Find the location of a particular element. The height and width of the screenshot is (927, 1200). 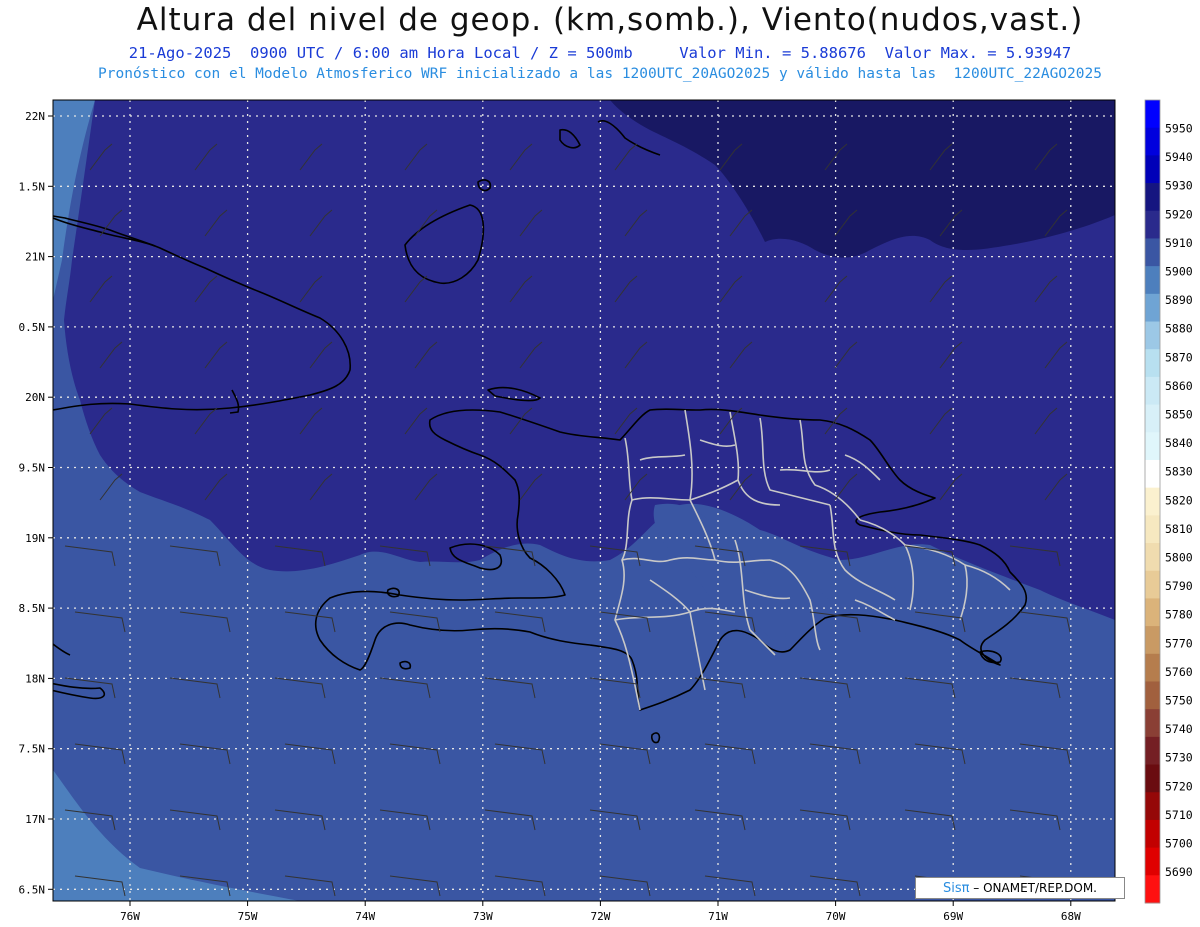

credit-badge: Sisπ – ONAMET/REP.DOM. is located at coordinates (1020, 888).